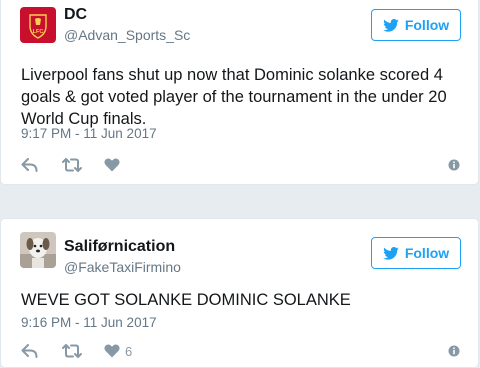  What do you see at coordinates (89, 322) in the screenshot?
I see `timestamp: 9:16 PM - 11 Jun 2017` at bounding box center [89, 322].